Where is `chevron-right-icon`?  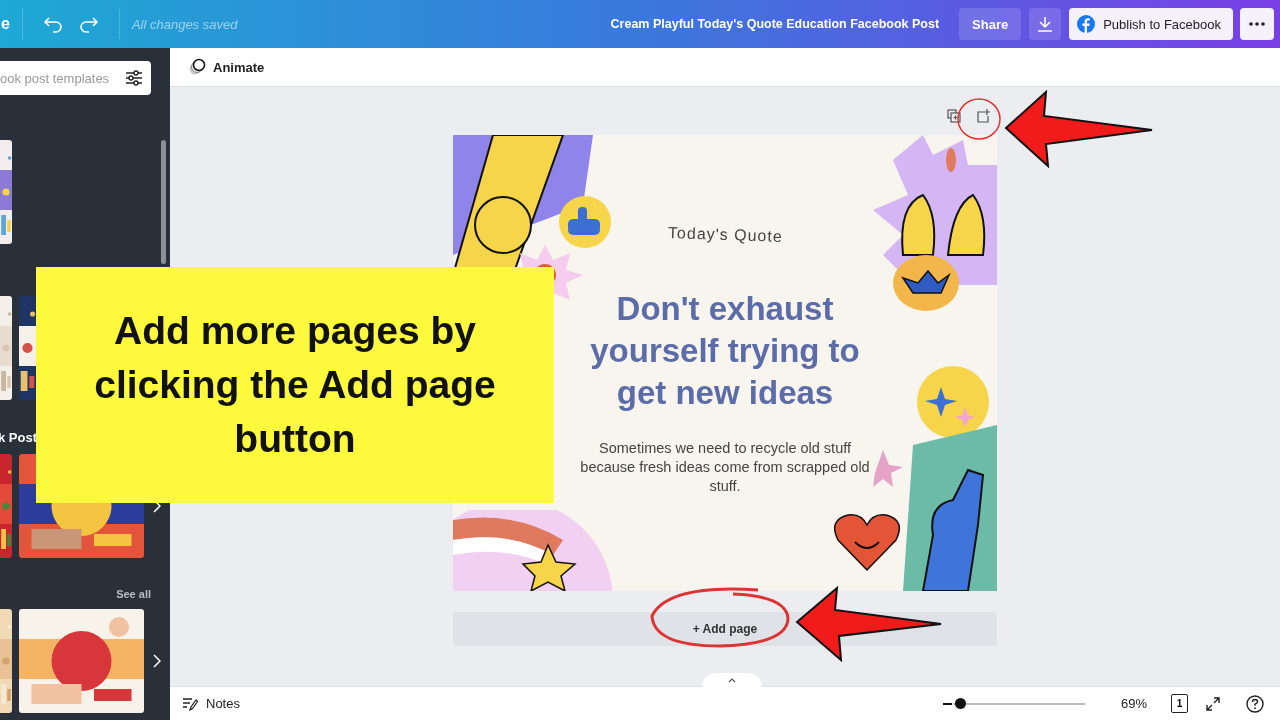
chevron-right-icon is located at coordinates (157, 661).